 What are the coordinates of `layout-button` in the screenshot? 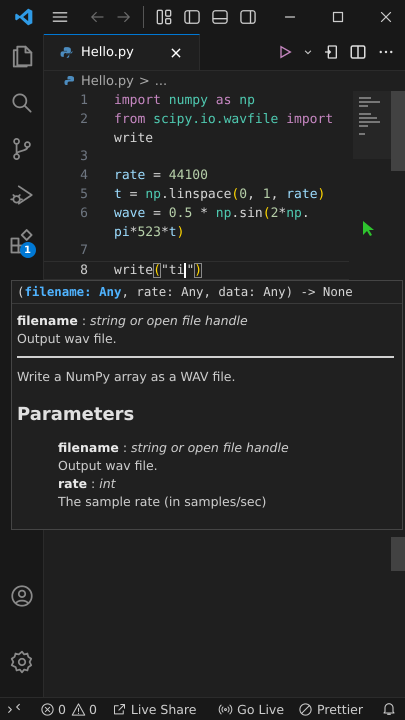 It's located at (164, 17).